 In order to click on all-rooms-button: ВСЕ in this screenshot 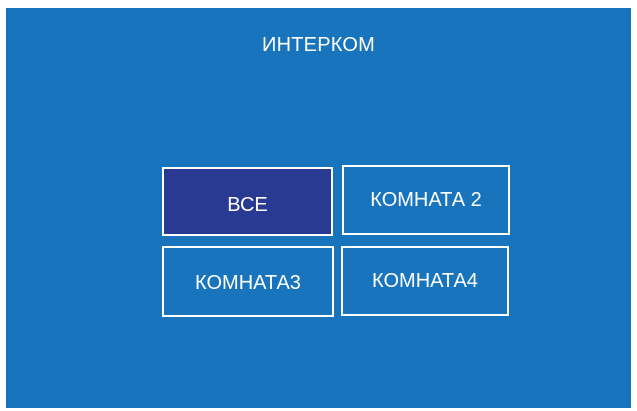, I will do `click(247, 201)`.